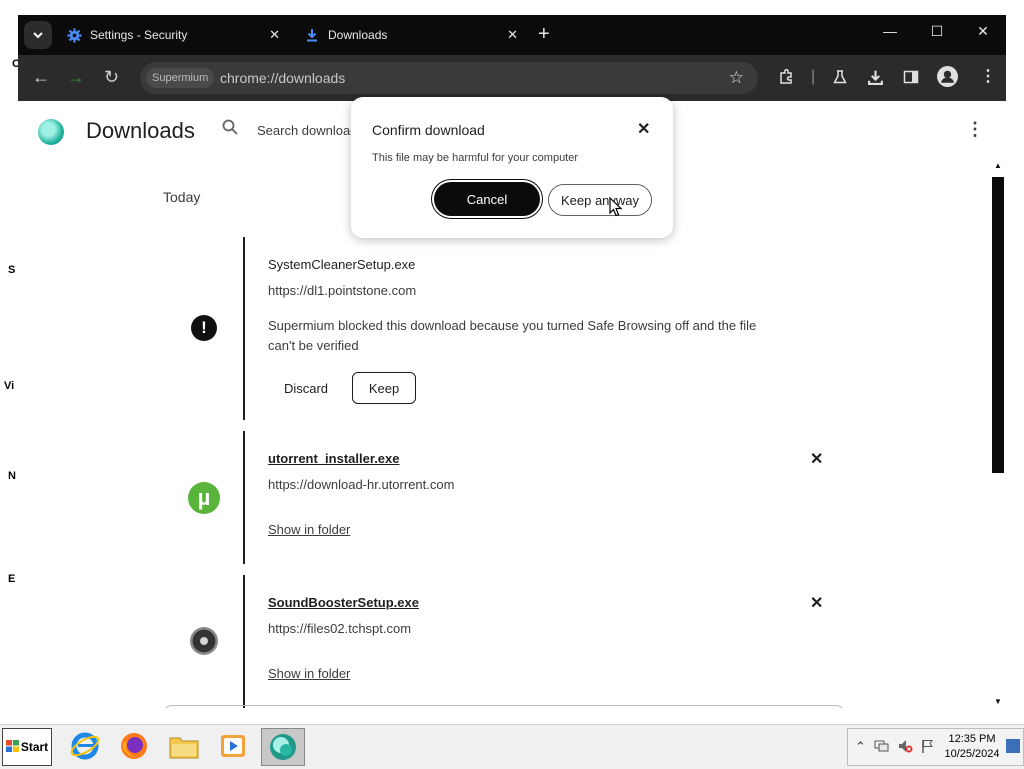 The height and width of the screenshot is (769, 1024). Describe the element at coordinates (890, 31) in the screenshot. I see `minimize-button: —` at that location.